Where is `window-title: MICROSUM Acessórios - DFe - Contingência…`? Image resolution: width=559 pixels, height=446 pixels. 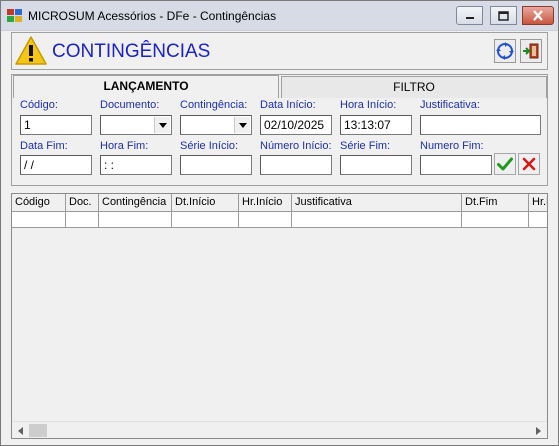
window-title: MICROSUM Acessórios - DFe - Contingência… is located at coordinates (152, 16).